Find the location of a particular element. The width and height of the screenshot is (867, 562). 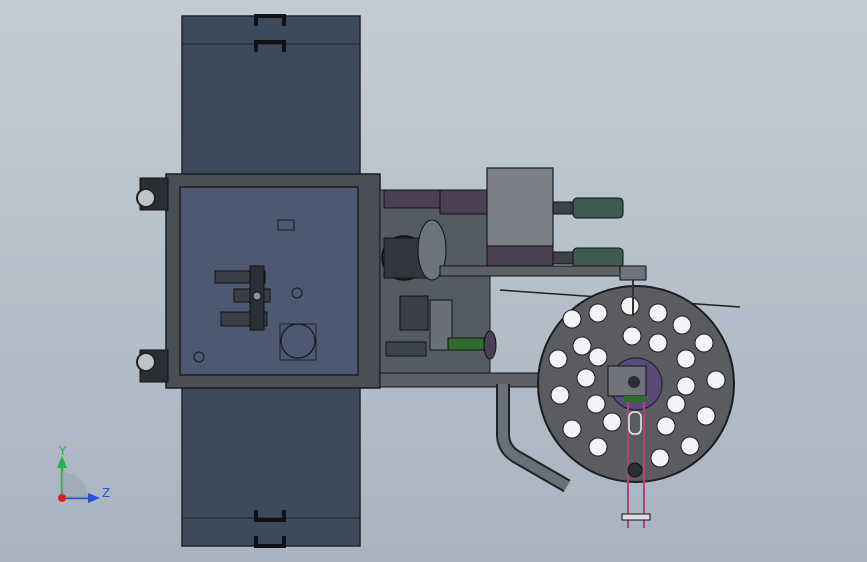

main-frame is located at coordinates (273, 281).